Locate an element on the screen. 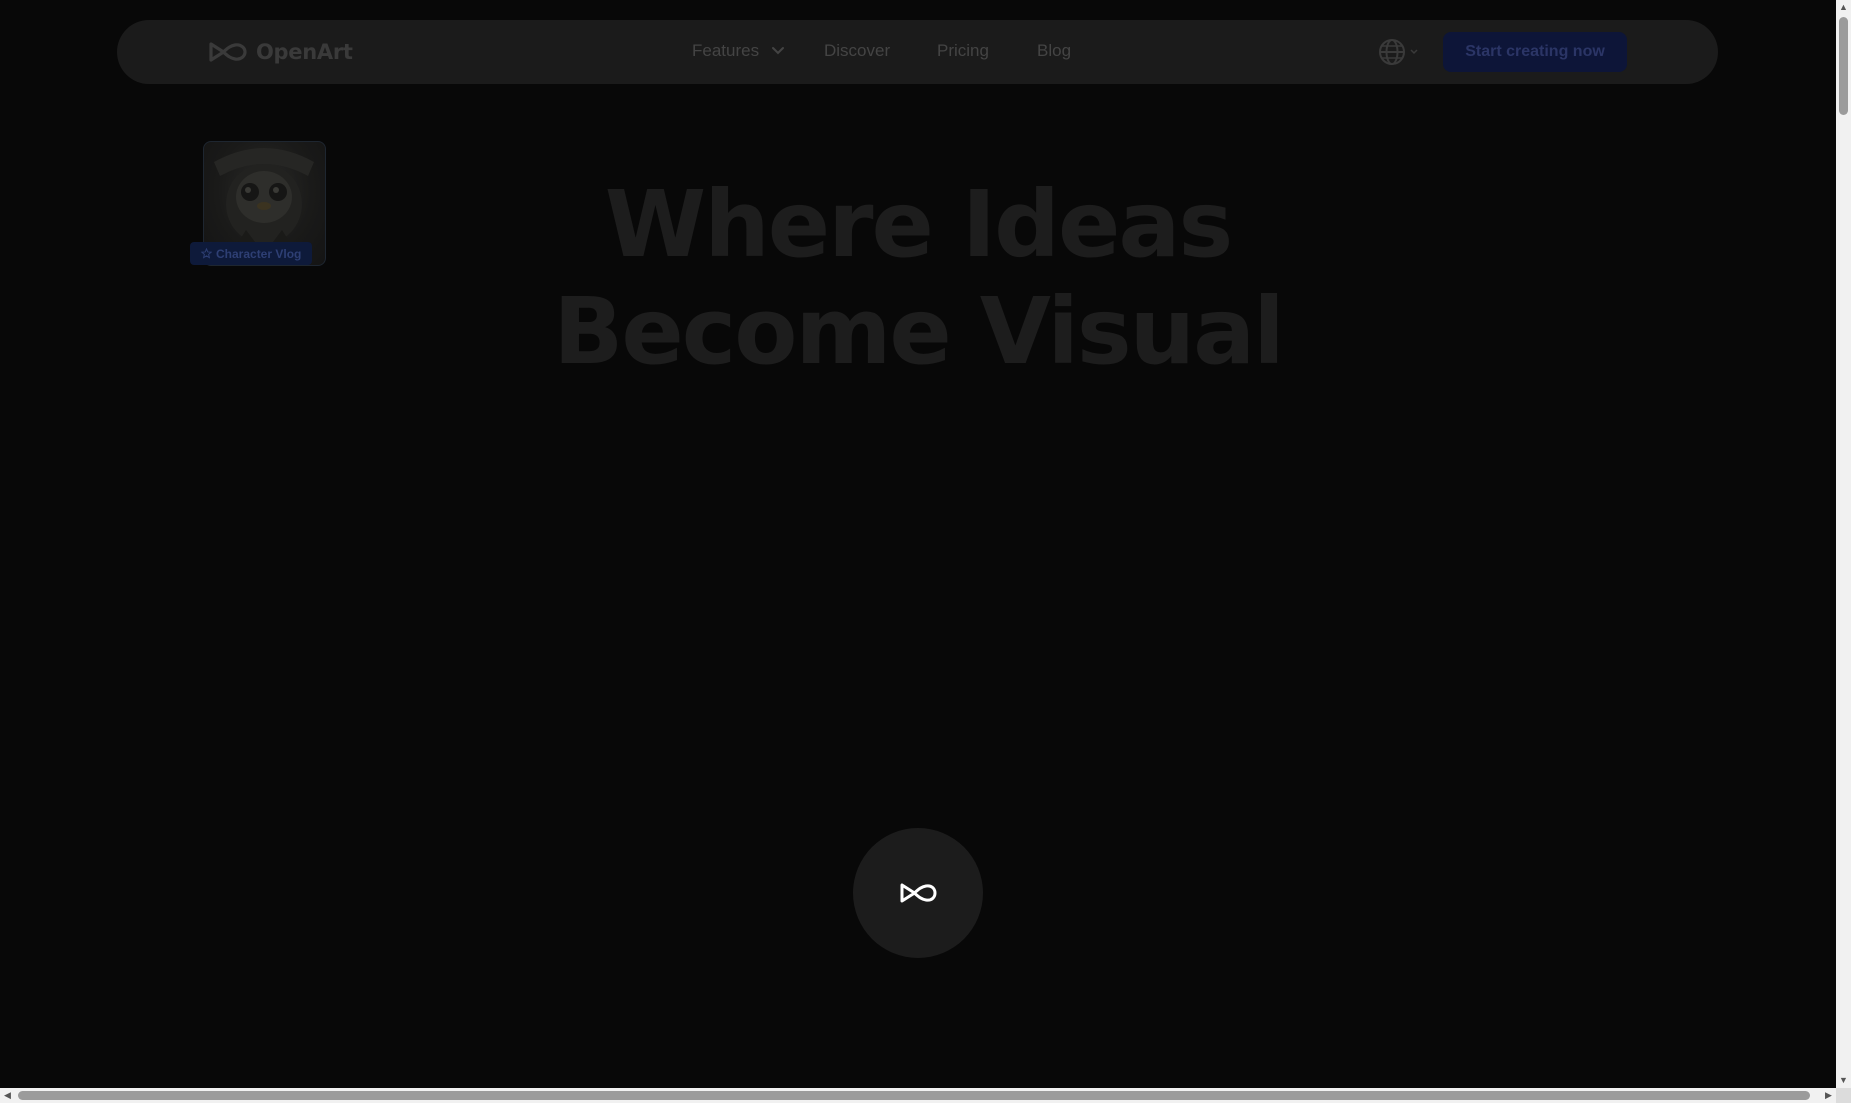 This screenshot has height=1103, width=1851. nav-blog: Blog is located at coordinates (1054, 51).